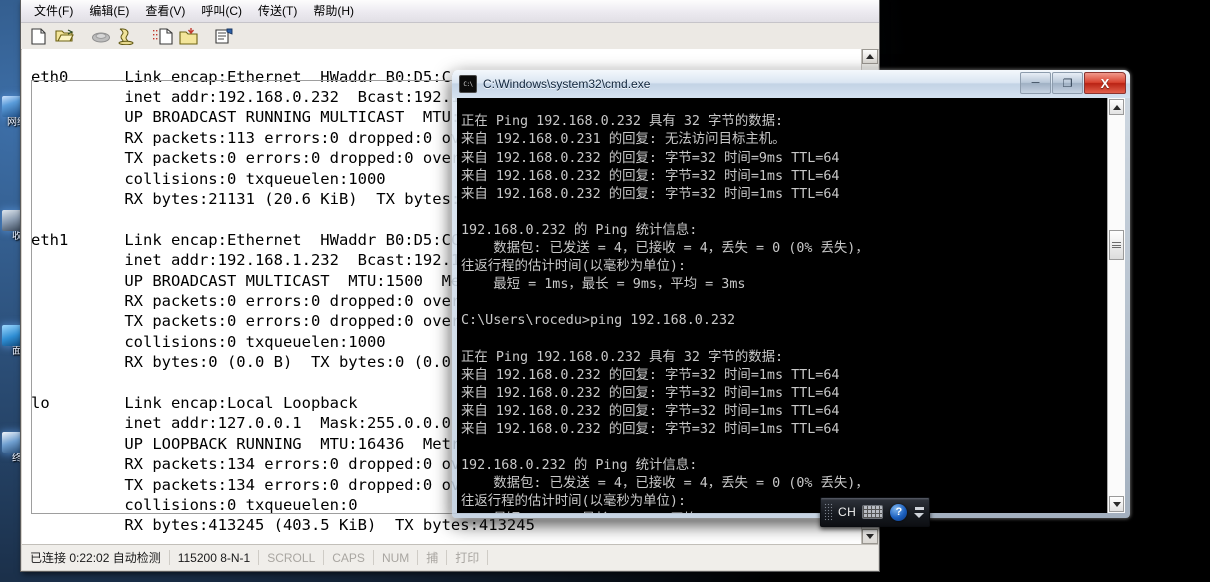  Describe the element at coordinates (791, 84) in the screenshot. I see `cmd-titlebar: C:\ C:\Windows\system32\cmd.exe ─ ❐ X` at that location.